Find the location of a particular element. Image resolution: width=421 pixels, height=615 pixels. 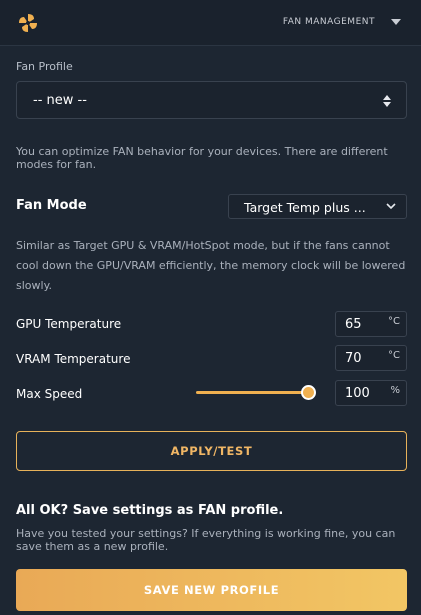

sort-arrows-icon is located at coordinates (387, 101).